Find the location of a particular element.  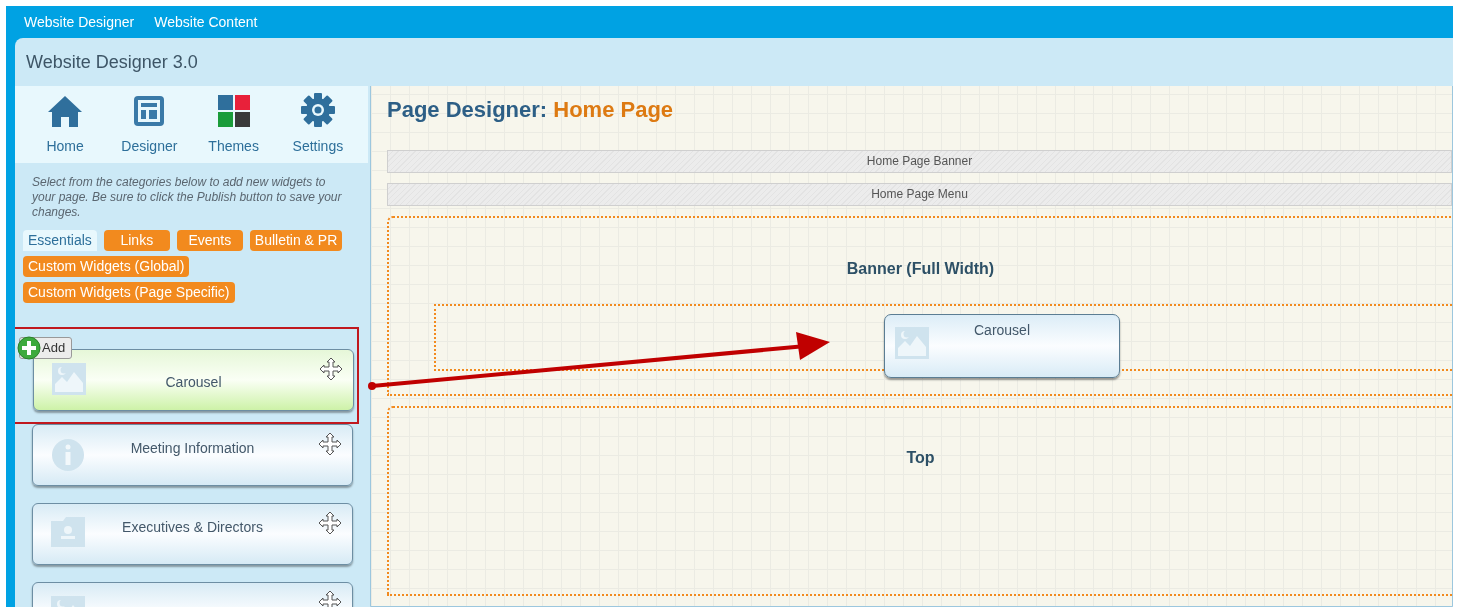

plus-icon is located at coordinates (29, 348).